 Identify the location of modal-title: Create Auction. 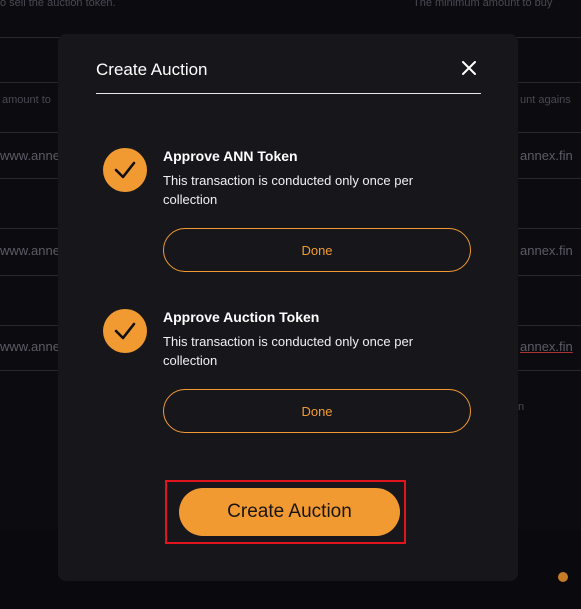
(152, 69).